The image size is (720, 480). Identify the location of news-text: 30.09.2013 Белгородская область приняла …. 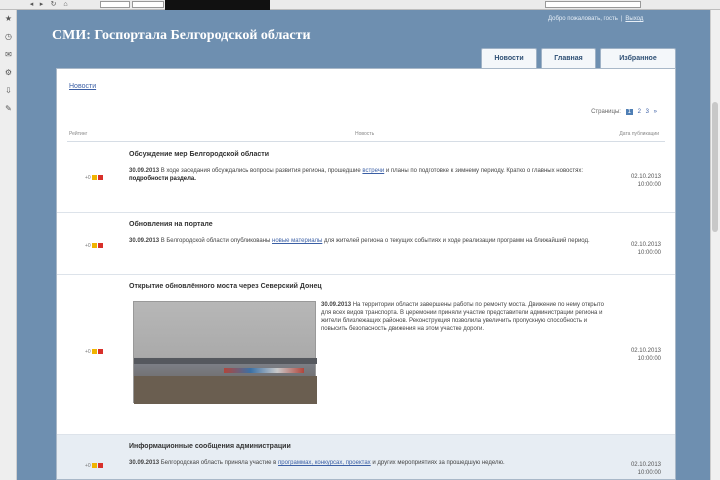
(364, 463).